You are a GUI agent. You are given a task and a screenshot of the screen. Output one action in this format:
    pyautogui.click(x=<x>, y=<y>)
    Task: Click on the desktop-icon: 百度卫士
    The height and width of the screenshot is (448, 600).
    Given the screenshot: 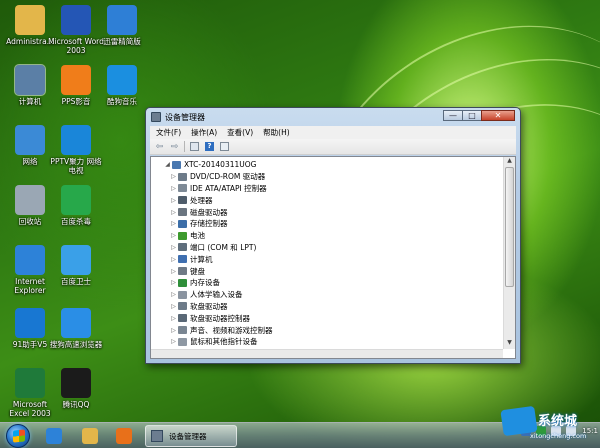 What is the action you would take?
    pyautogui.click(x=76, y=265)
    